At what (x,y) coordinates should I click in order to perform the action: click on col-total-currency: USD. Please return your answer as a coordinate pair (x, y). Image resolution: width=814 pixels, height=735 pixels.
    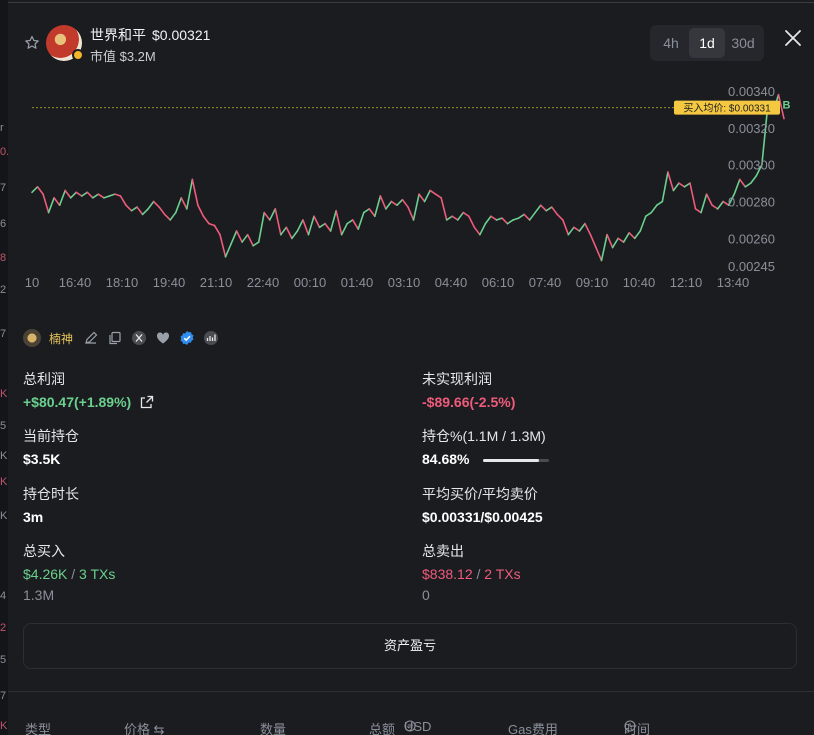
    Looking at the image, I should click on (417, 726).